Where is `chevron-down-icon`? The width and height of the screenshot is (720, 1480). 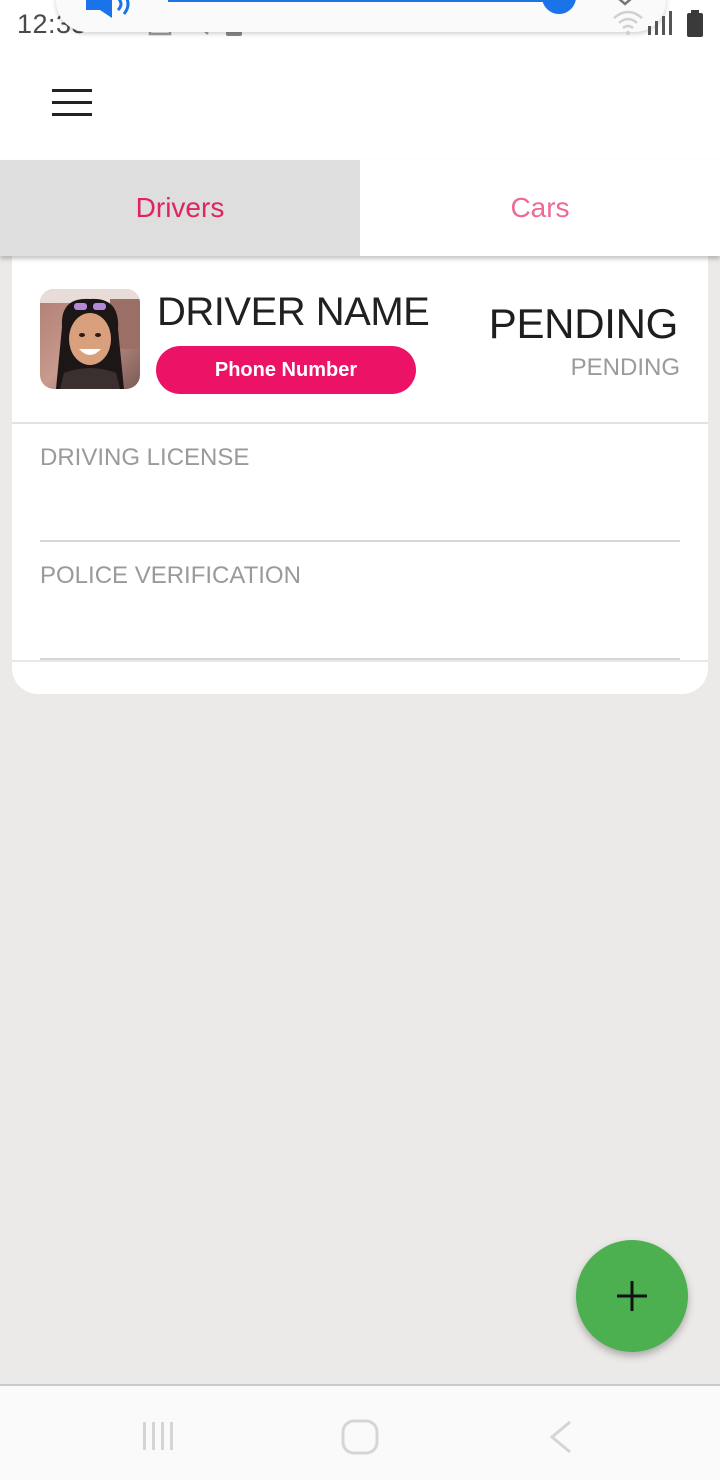
chevron-down-icon is located at coordinates (625, 4).